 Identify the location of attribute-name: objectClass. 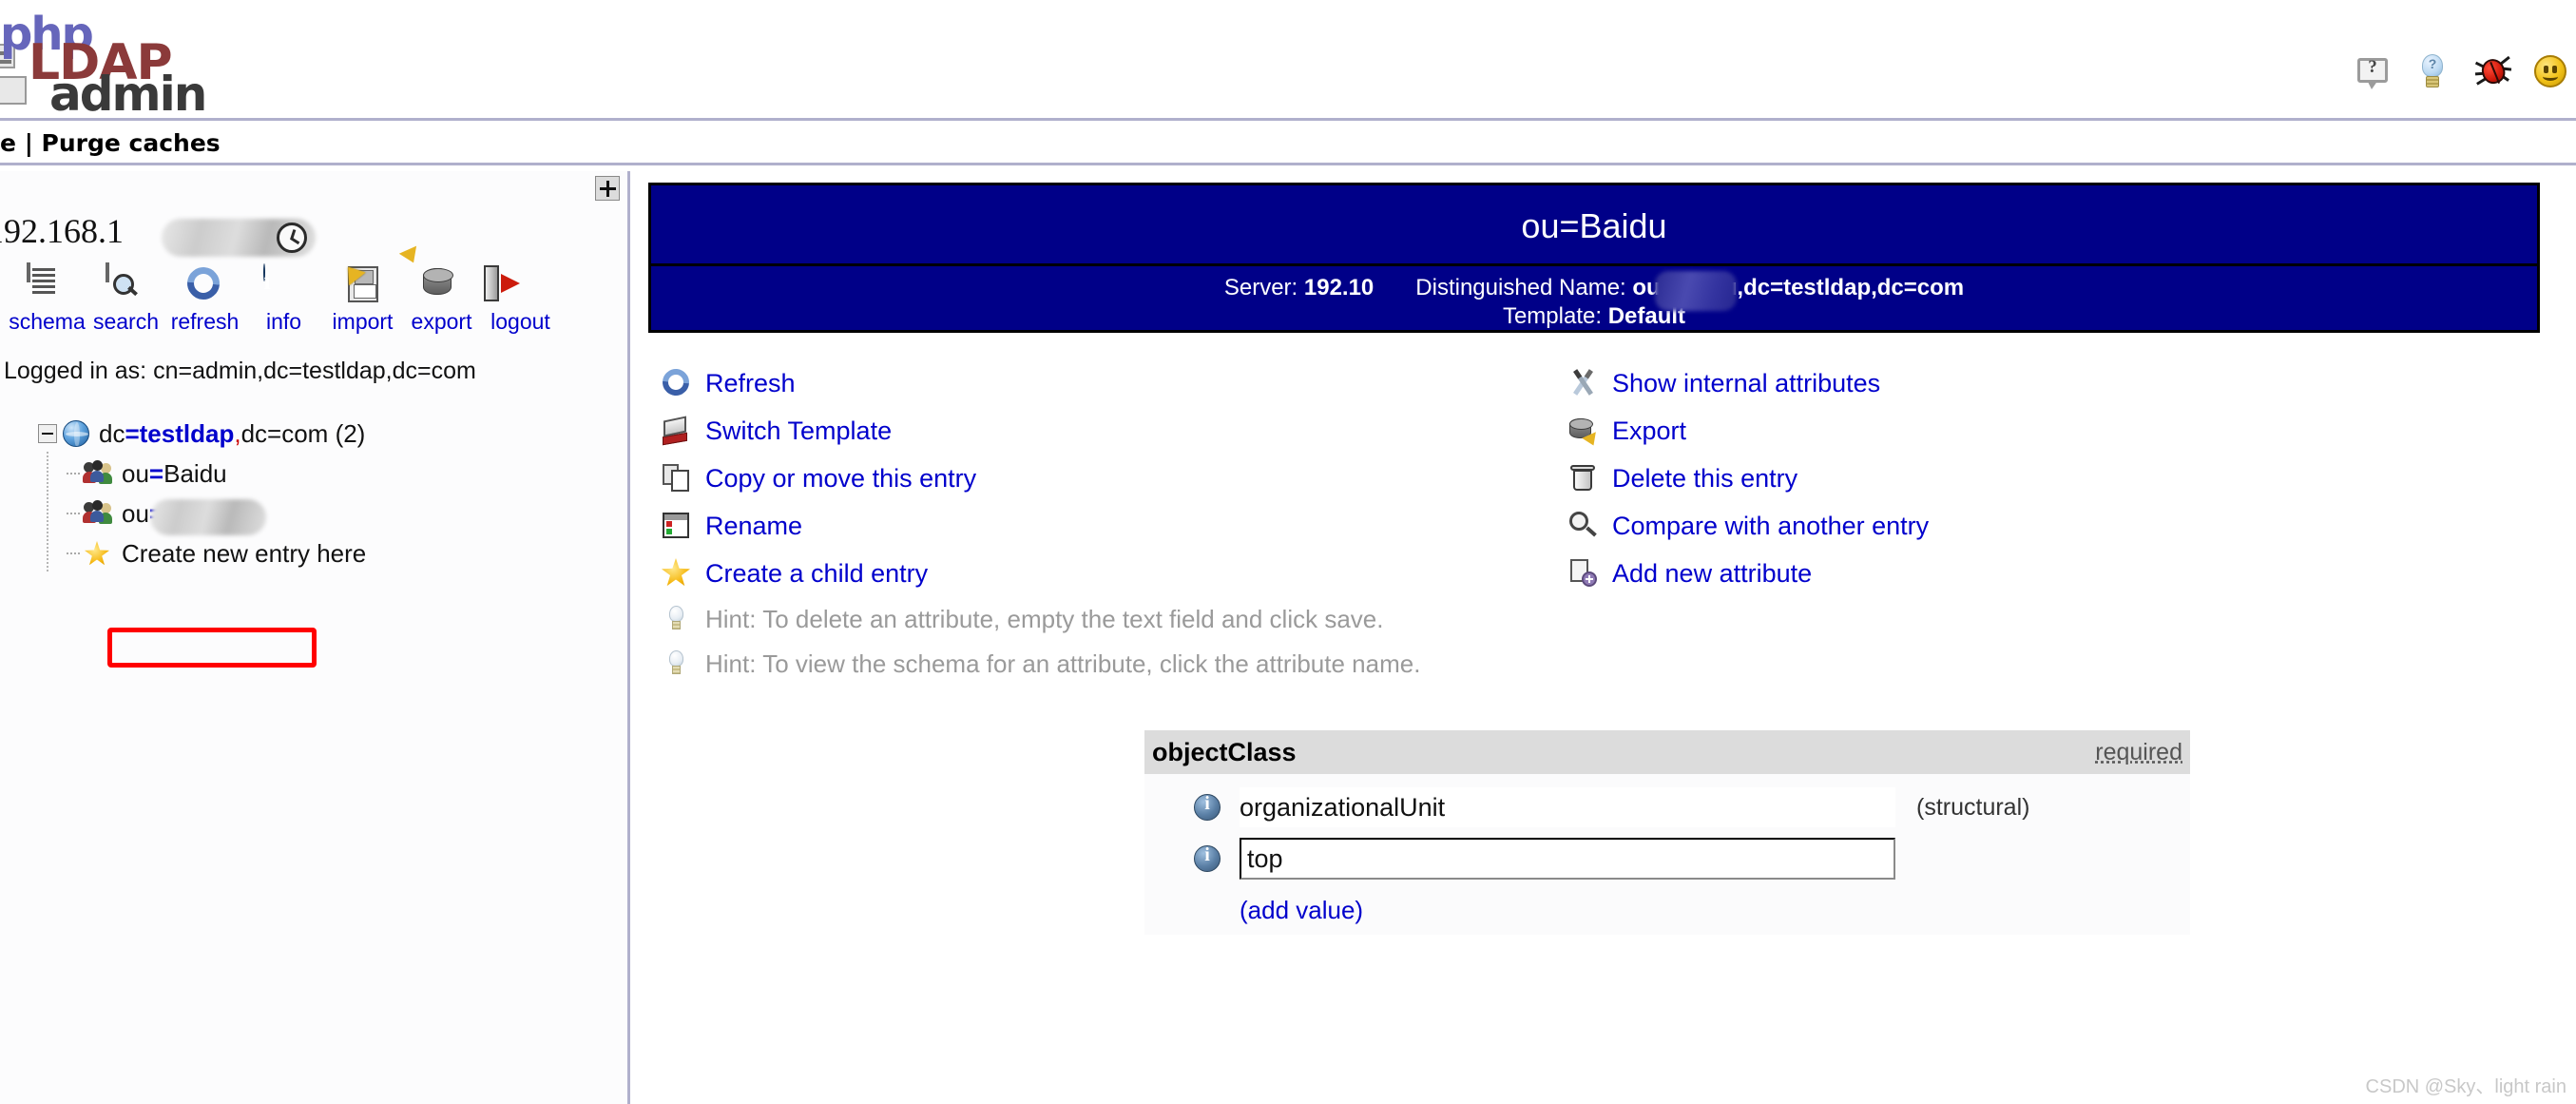
(1224, 752).